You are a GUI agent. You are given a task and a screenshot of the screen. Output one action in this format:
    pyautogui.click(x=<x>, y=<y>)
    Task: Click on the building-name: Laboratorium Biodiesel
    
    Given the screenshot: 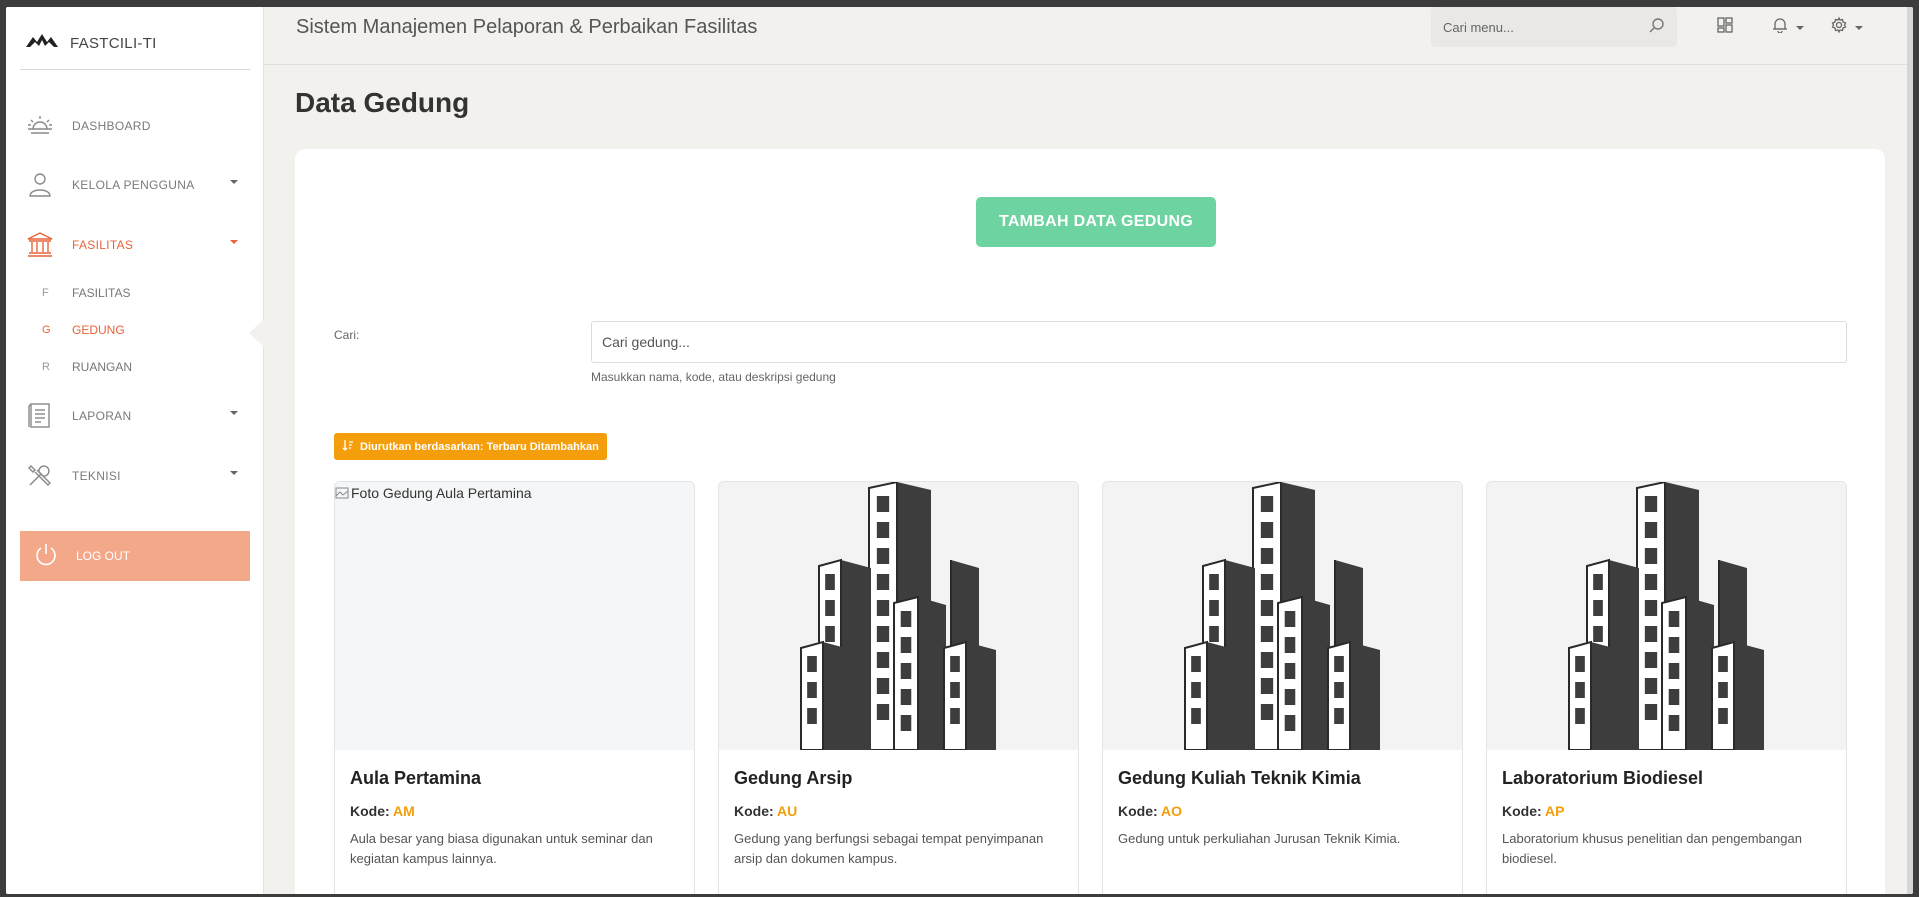 What is the action you would take?
    pyautogui.click(x=1603, y=778)
    